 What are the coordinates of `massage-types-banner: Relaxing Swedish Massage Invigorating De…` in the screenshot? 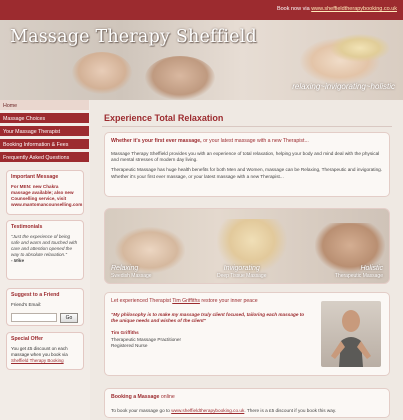 It's located at (247, 246).